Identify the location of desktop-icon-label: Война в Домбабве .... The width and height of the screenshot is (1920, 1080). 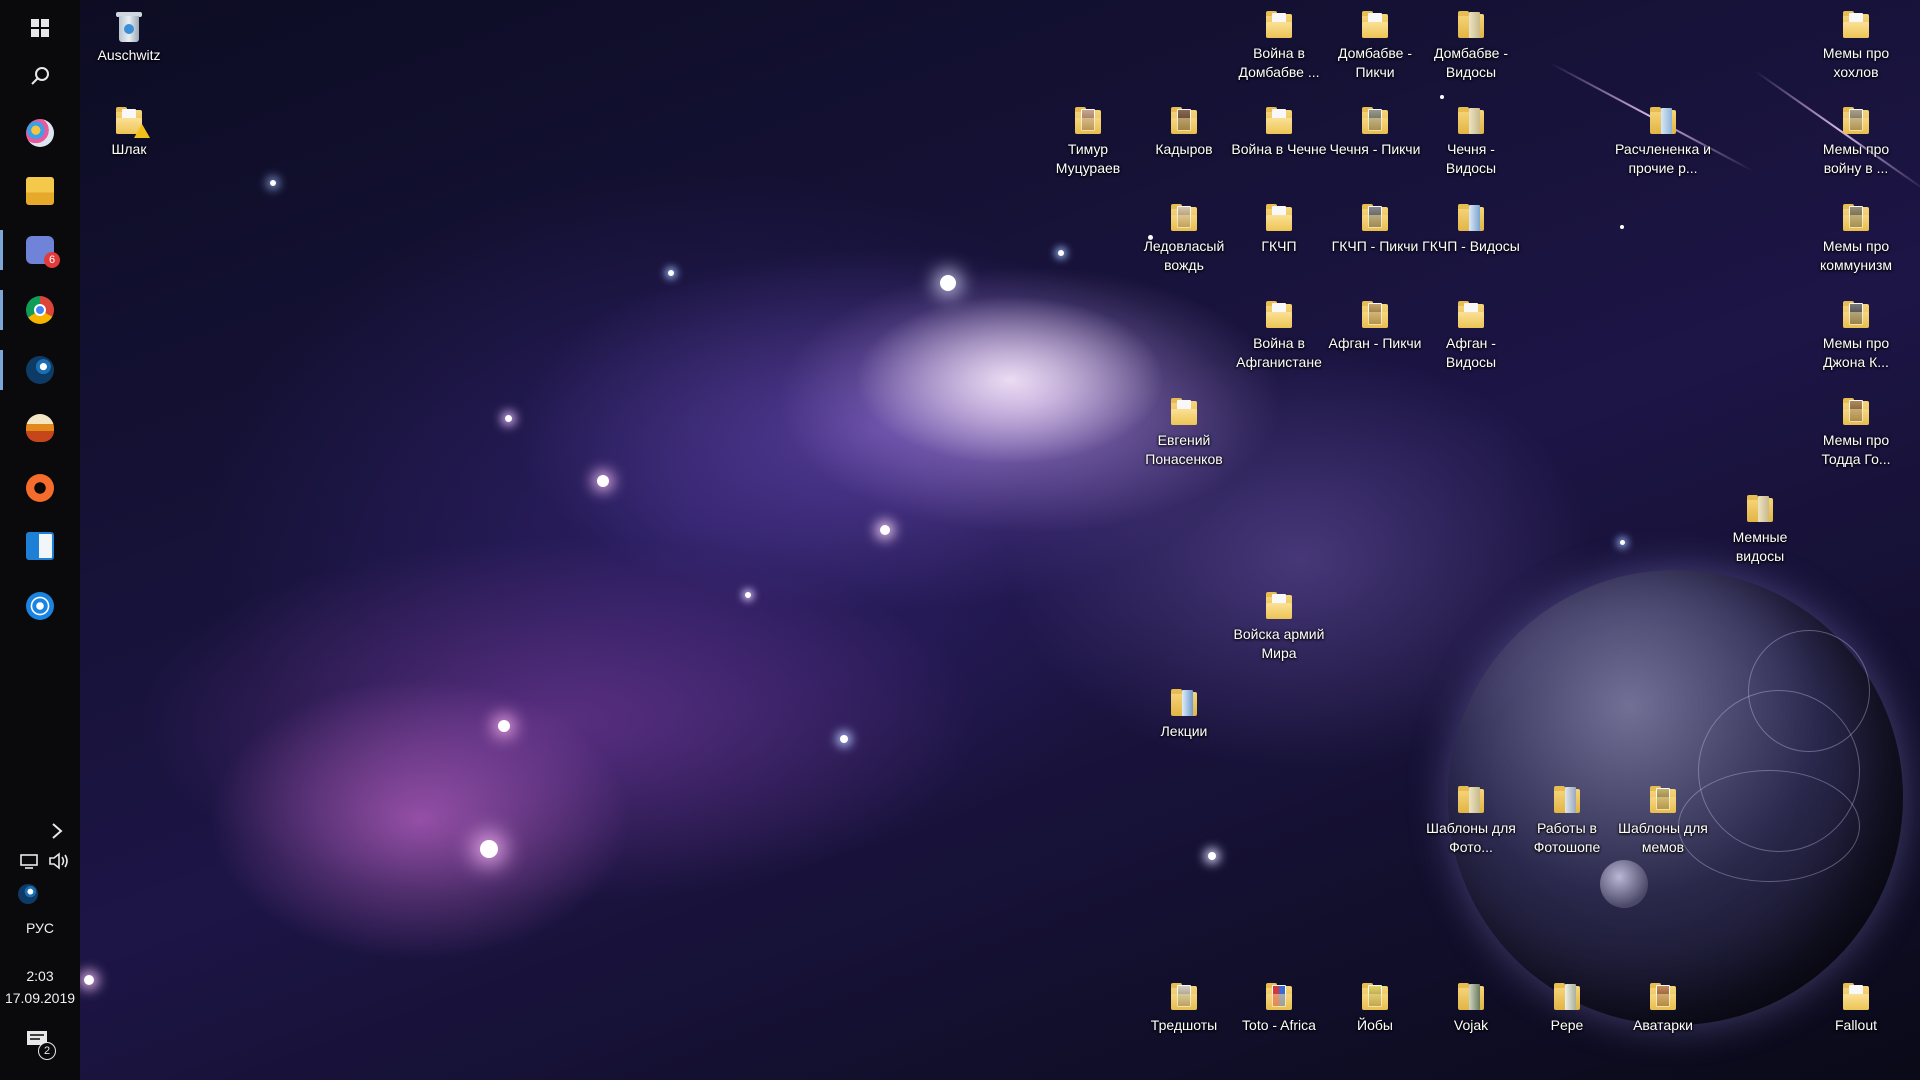
(1279, 62).